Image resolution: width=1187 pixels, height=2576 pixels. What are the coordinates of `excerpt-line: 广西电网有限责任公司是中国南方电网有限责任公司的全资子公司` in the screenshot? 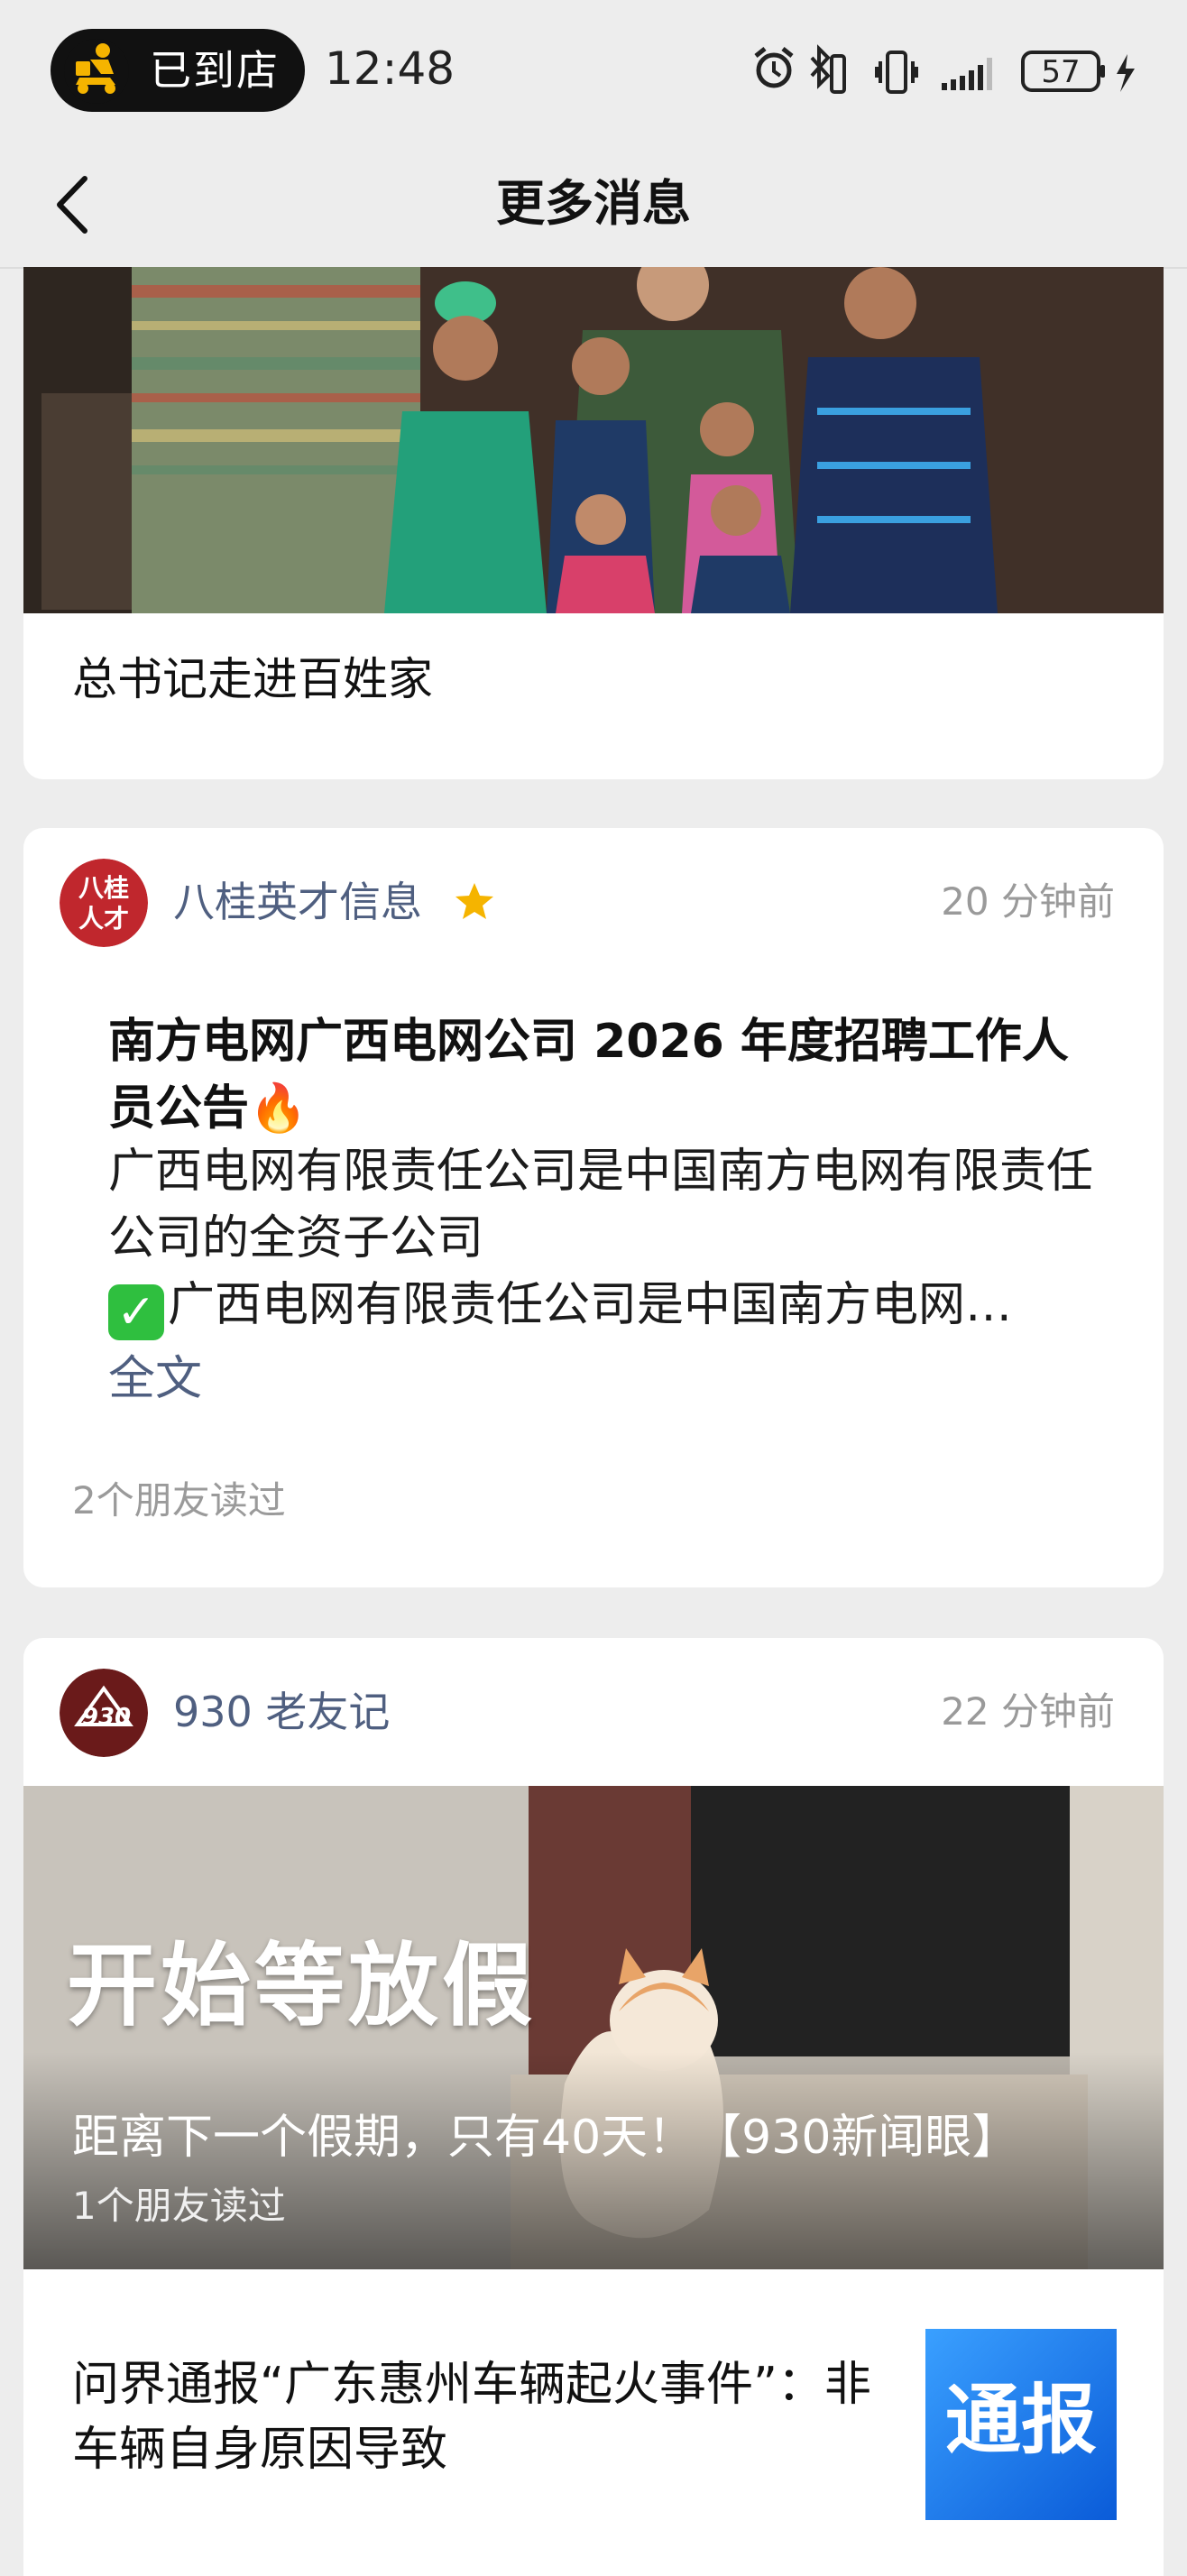 It's located at (601, 1205).